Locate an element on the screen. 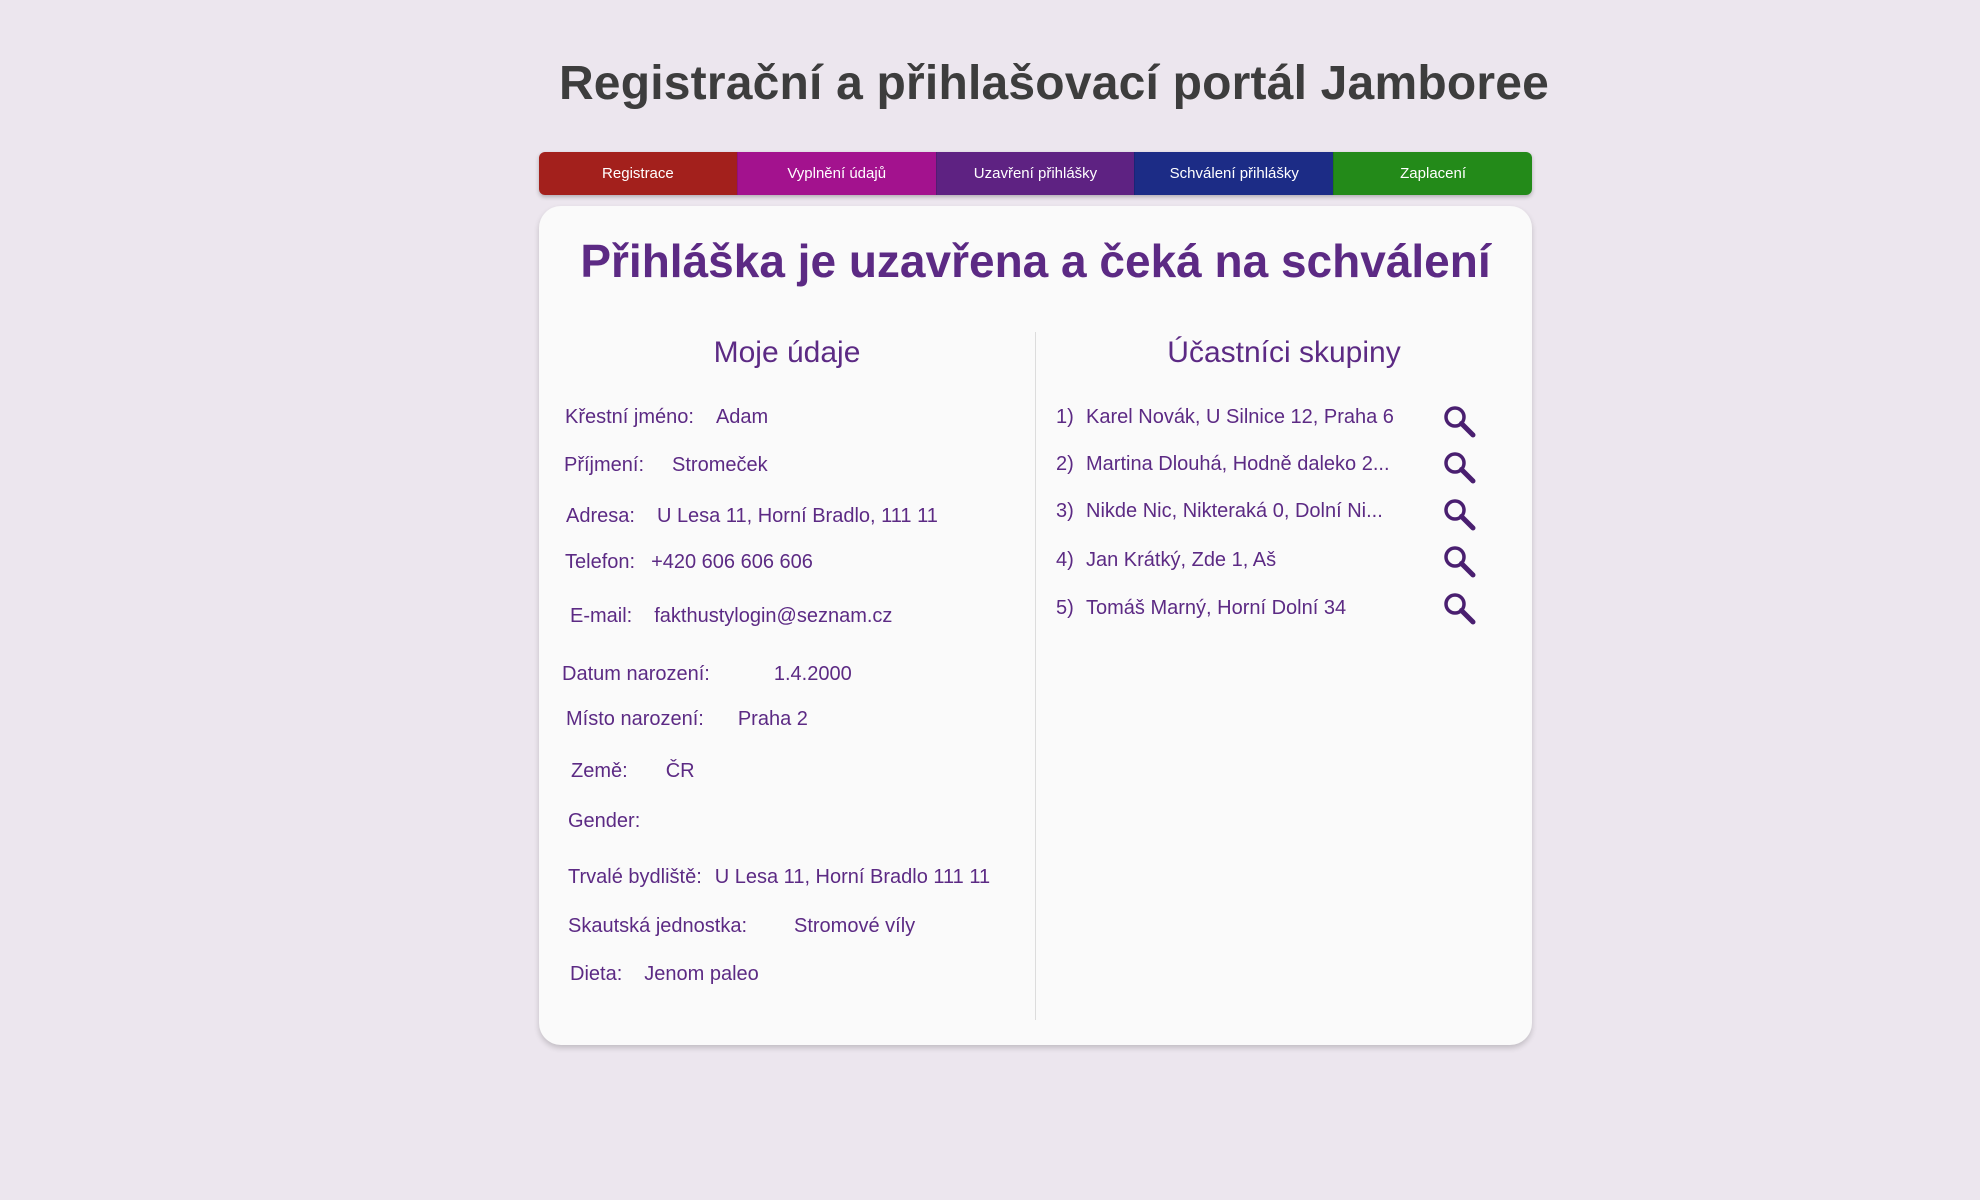  field-birth-place: Místo narození: Praha 2 is located at coordinates (687, 719).